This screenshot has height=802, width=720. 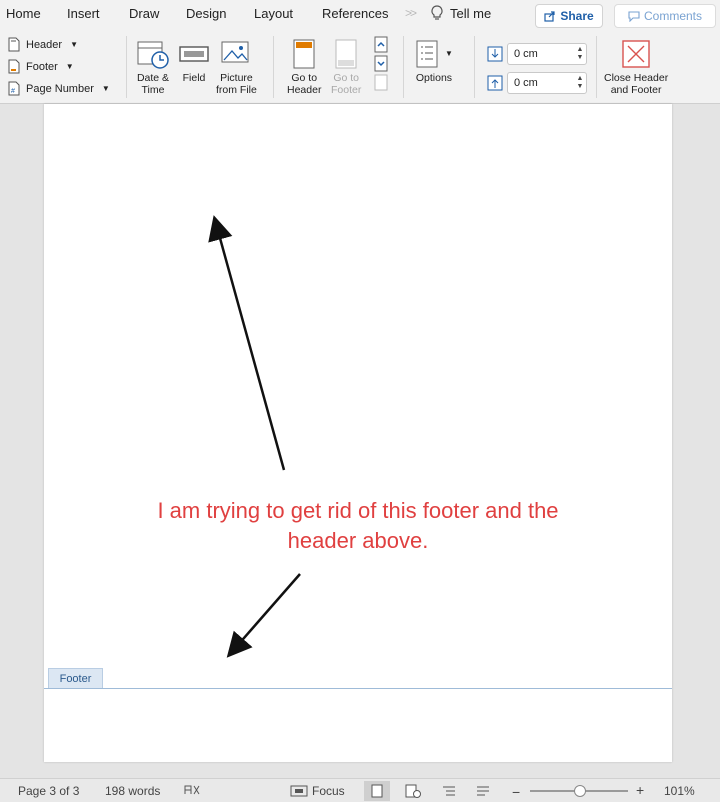 I want to click on print-layout-view-button, so click(x=377, y=791).